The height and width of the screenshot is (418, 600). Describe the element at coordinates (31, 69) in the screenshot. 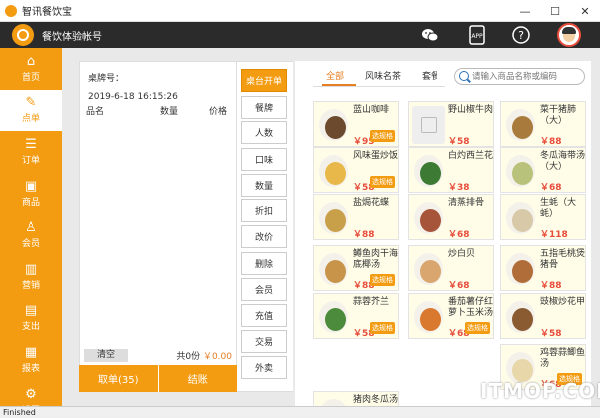

I see `sidebar-item-0: ⌂ 首页` at that location.